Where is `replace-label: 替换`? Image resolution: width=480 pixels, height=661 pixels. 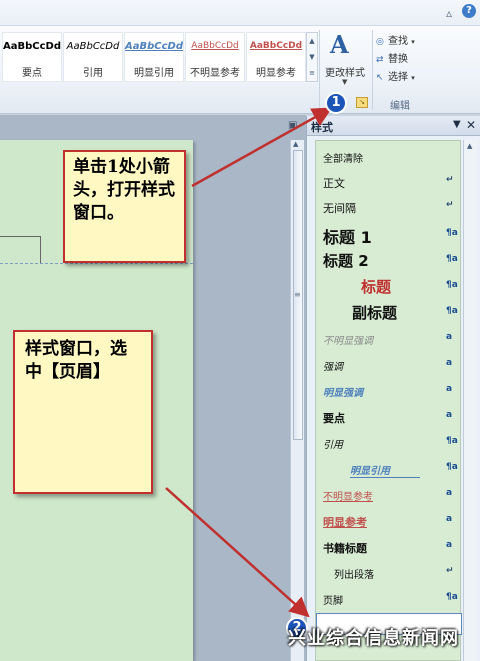
replace-label: 替换 is located at coordinates (398, 59).